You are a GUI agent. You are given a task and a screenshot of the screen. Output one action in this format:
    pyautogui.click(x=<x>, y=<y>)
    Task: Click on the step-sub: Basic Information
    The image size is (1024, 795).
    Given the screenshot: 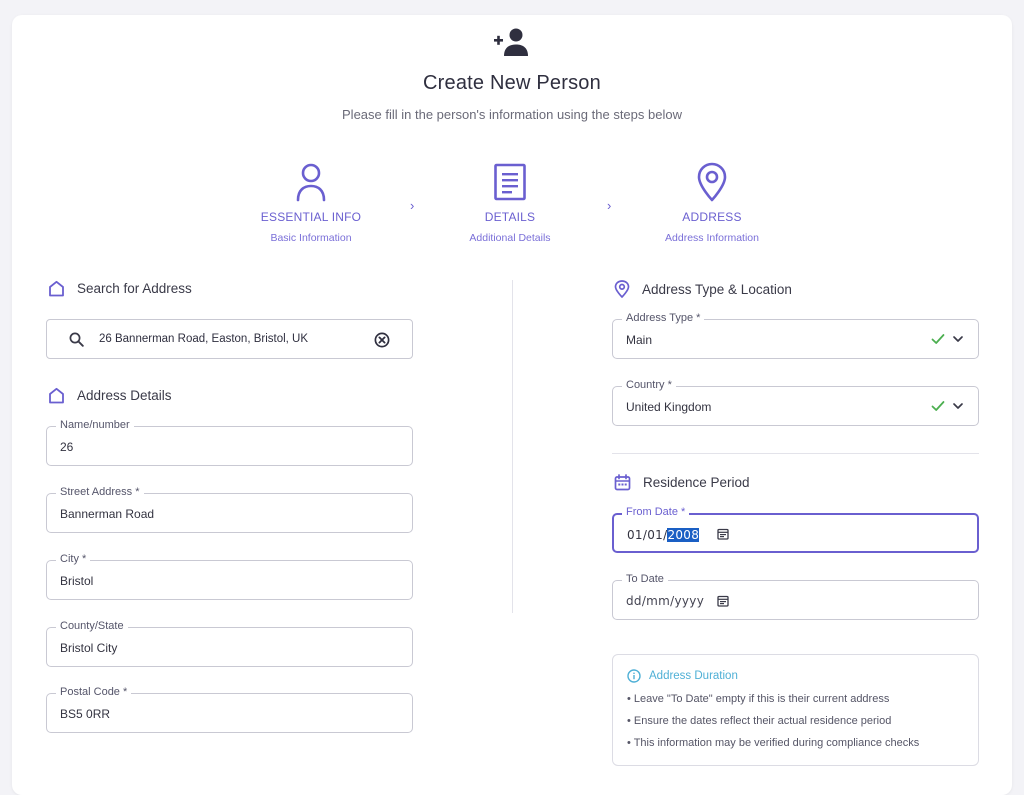 What is the action you would take?
    pyautogui.click(x=311, y=238)
    